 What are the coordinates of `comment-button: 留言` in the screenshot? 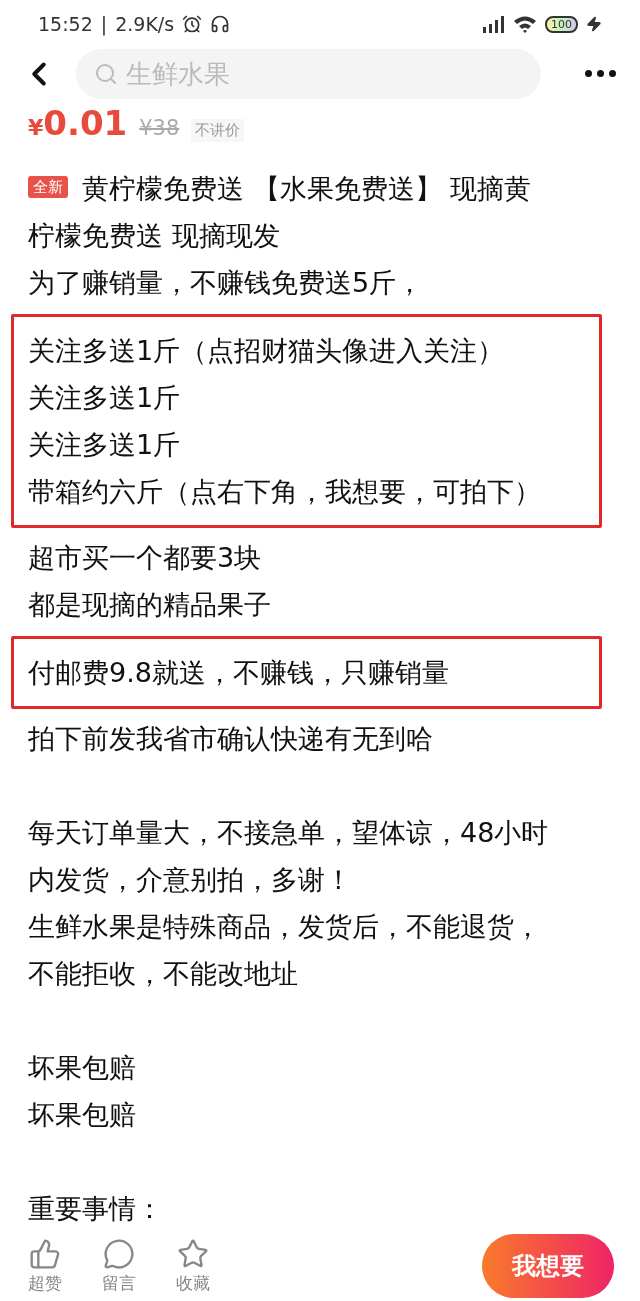 It's located at (119, 1266).